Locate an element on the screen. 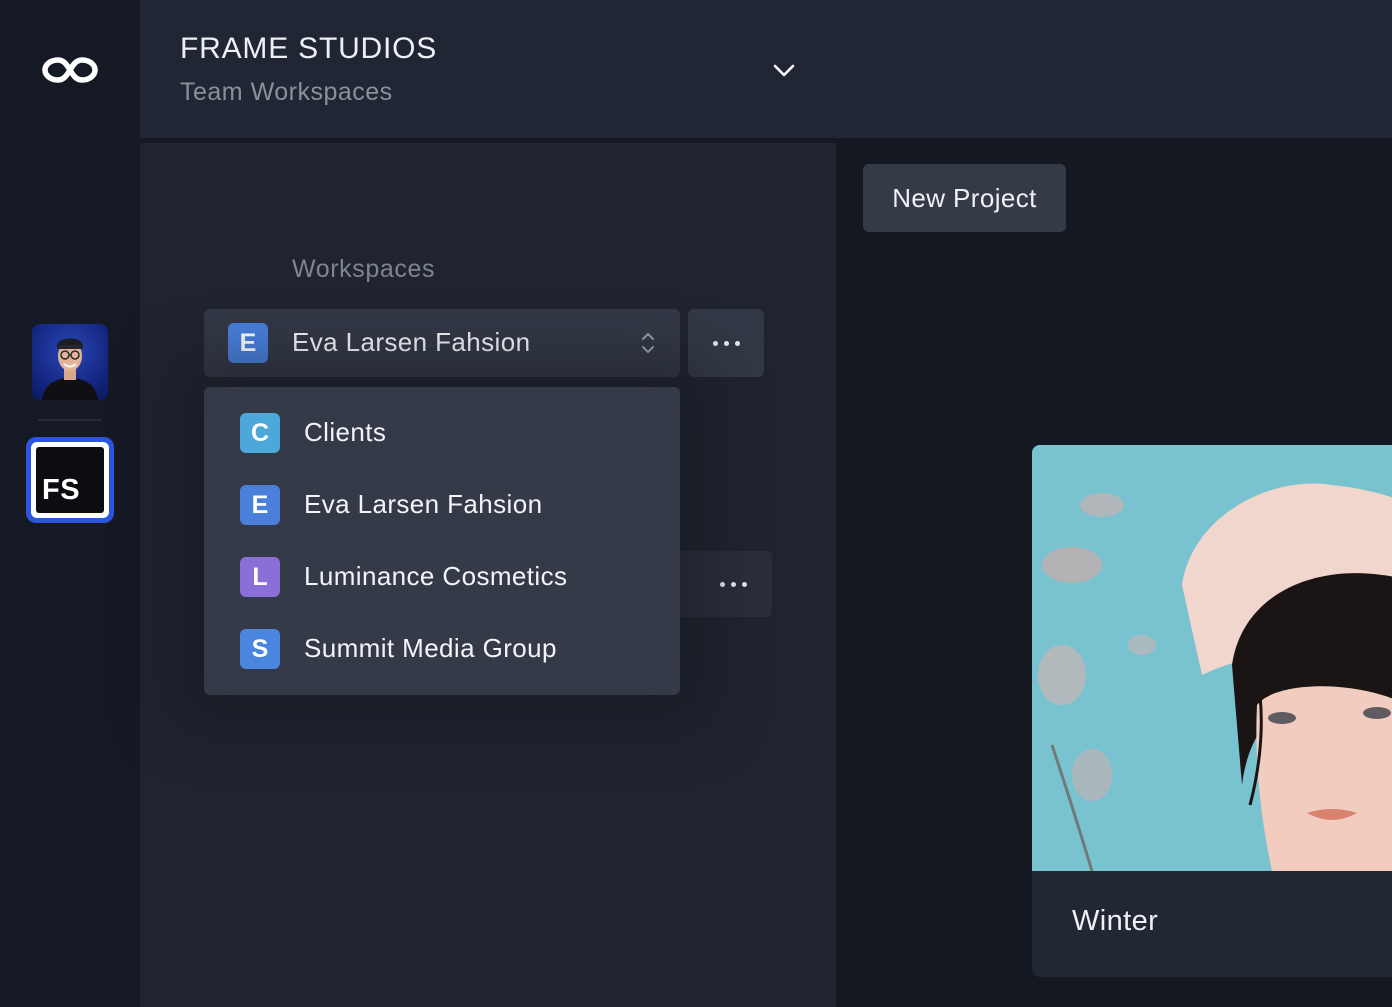 The height and width of the screenshot is (1007, 1392). project-card: Winter is located at coordinates (1212, 711).